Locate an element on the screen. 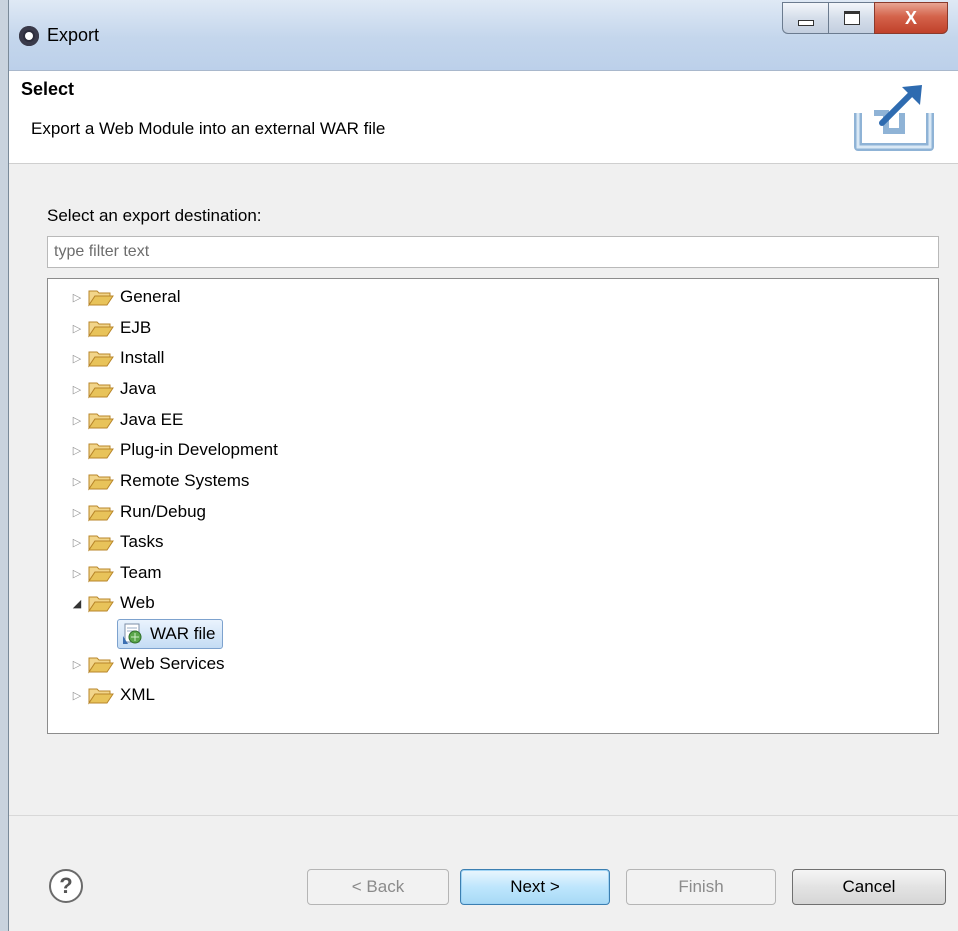 The width and height of the screenshot is (958, 931). next-button-label: Next > is located at coordinates (535, 886).